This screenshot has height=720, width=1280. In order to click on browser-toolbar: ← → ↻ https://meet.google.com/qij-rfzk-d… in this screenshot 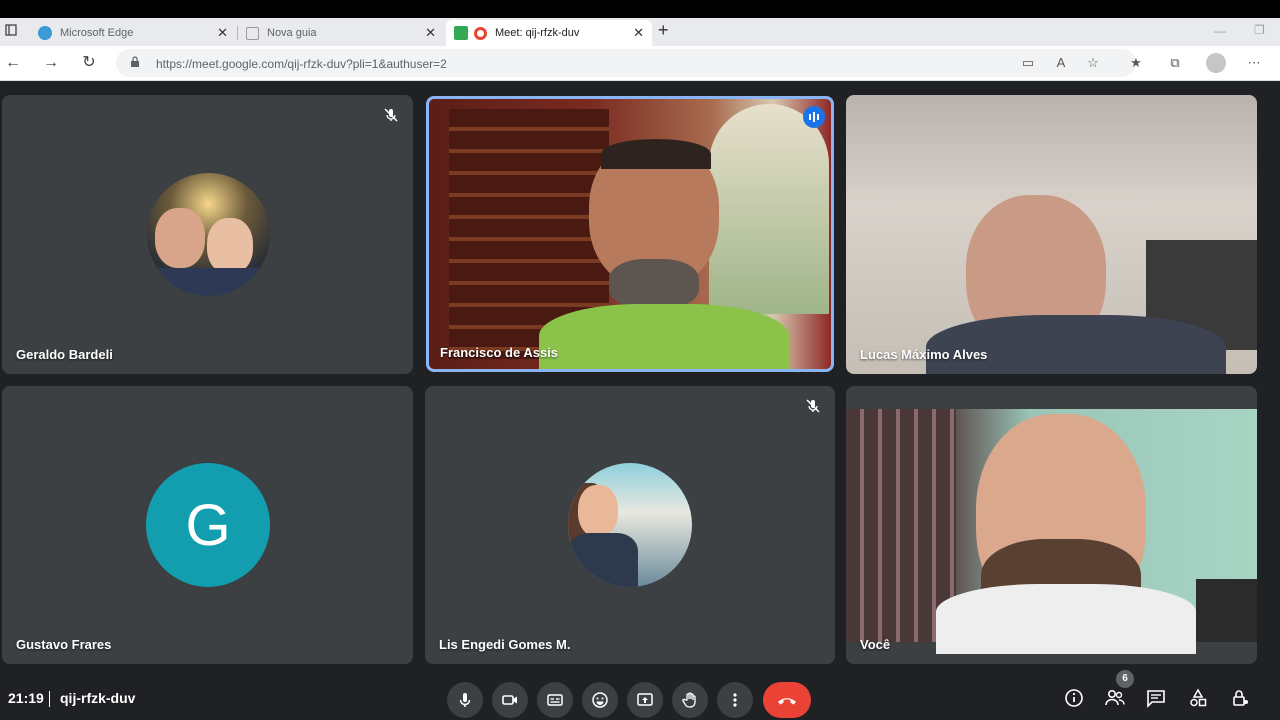, I will do `click(640, 63)`.